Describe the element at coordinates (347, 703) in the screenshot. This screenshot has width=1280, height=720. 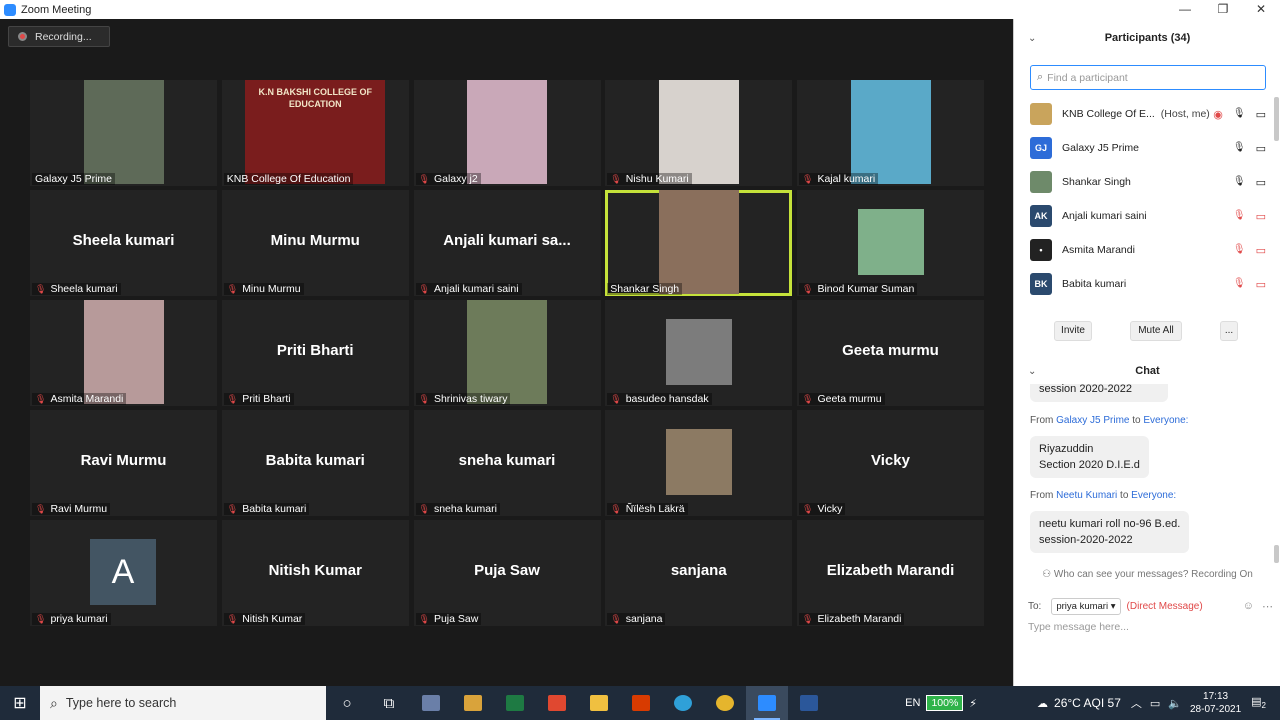
I see `cortana-icon: ○` at that location.